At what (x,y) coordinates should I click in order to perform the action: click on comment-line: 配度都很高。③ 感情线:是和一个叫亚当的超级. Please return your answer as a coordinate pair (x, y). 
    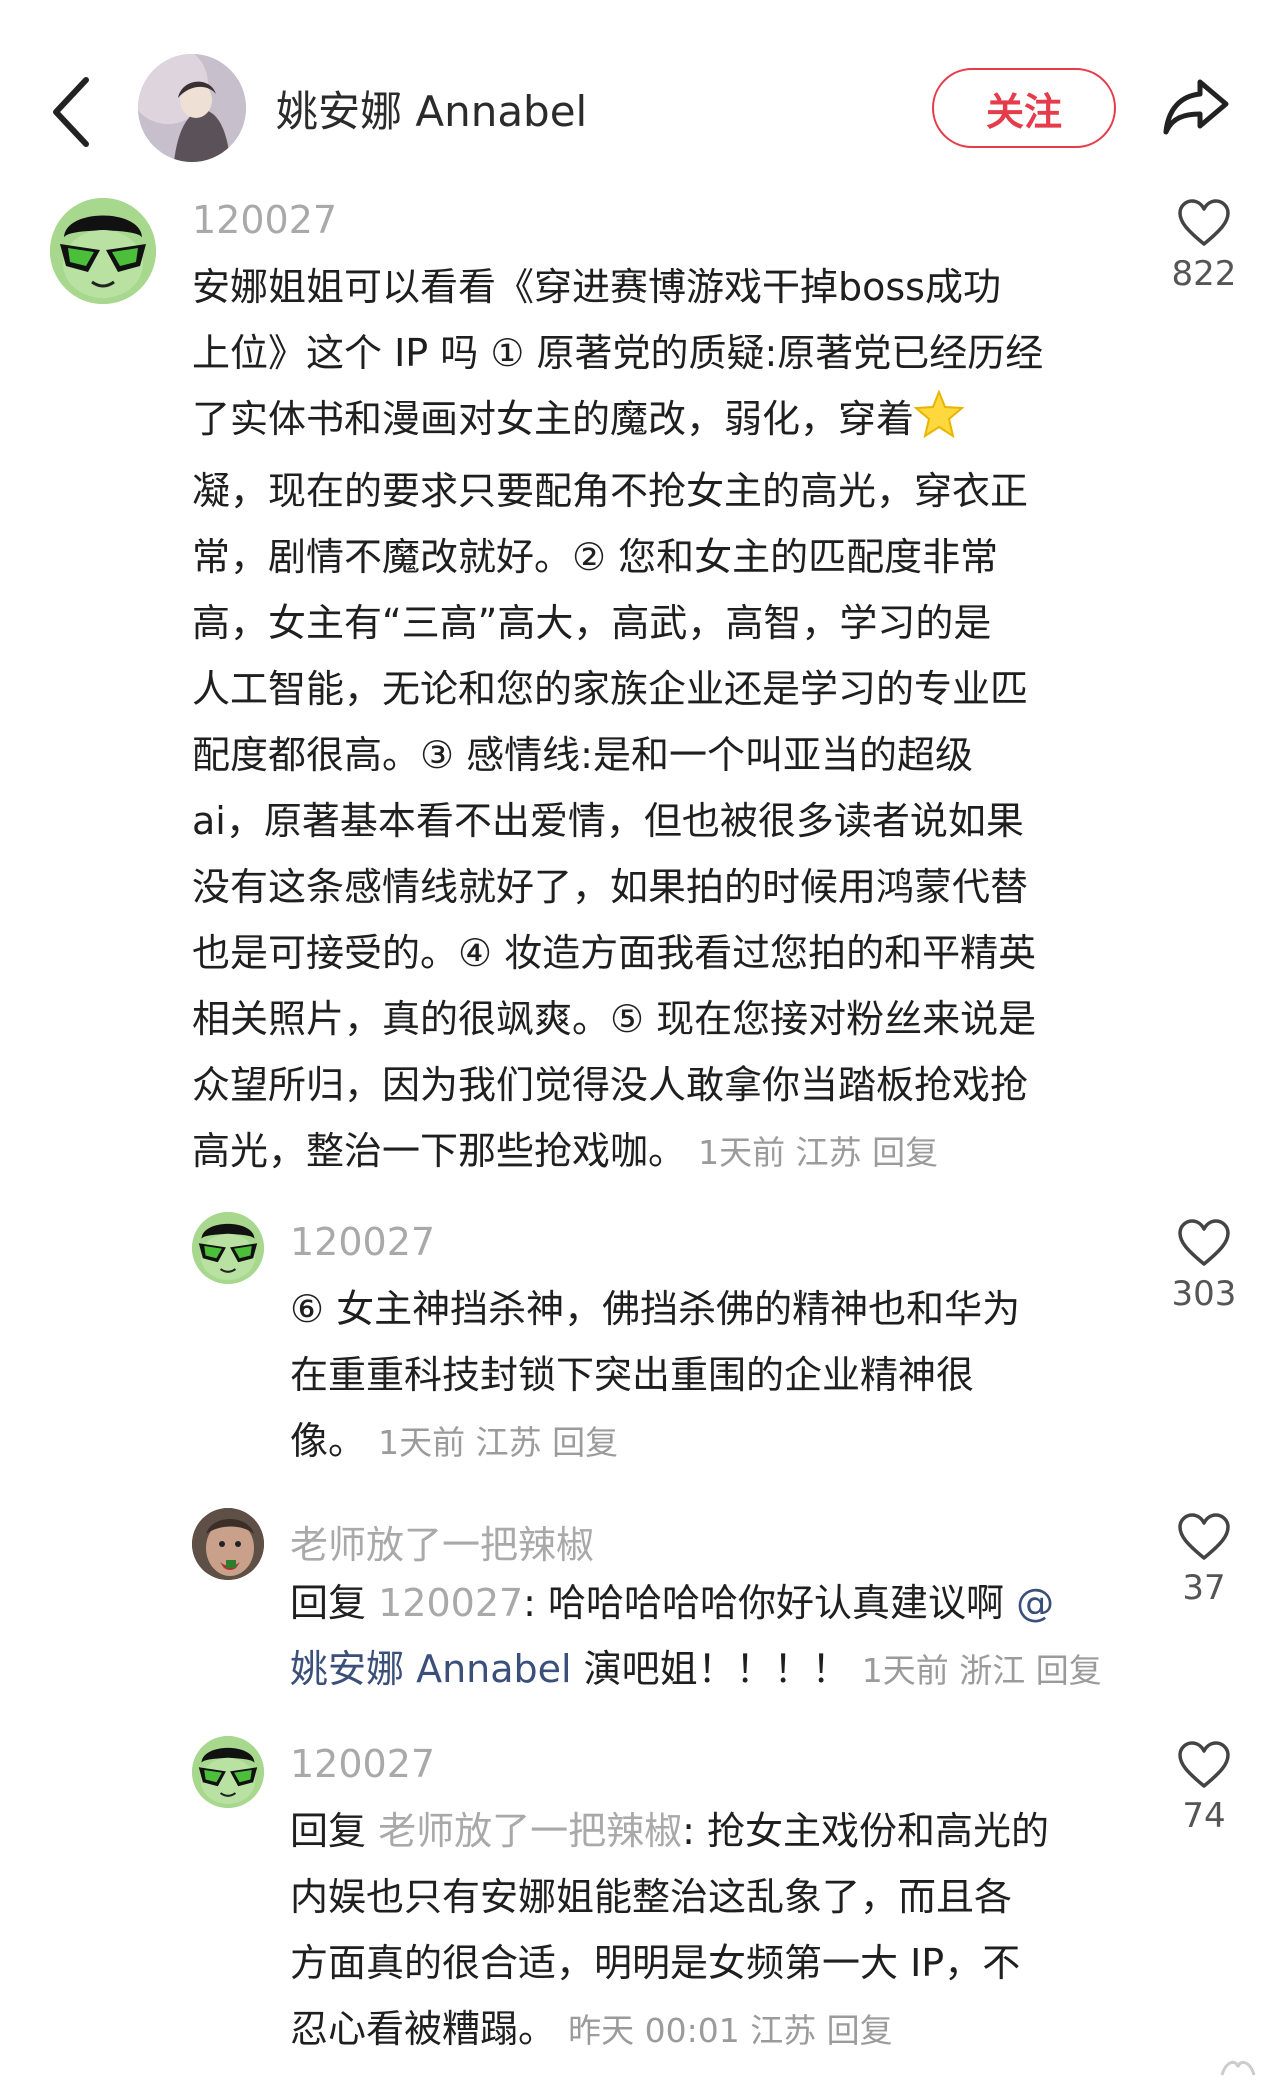
    Looking at the image, I should click on (582, 755).